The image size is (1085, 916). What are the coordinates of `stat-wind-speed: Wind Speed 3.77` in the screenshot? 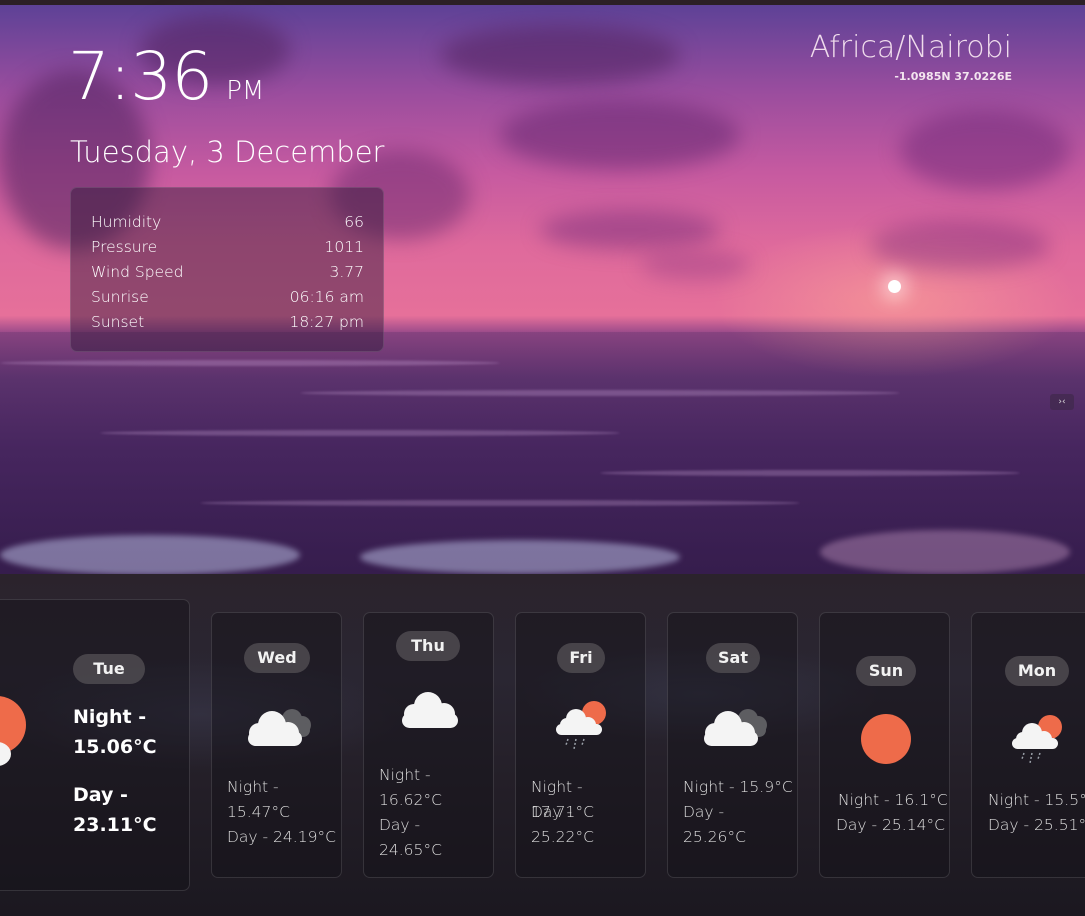 It's located at (227, 271).